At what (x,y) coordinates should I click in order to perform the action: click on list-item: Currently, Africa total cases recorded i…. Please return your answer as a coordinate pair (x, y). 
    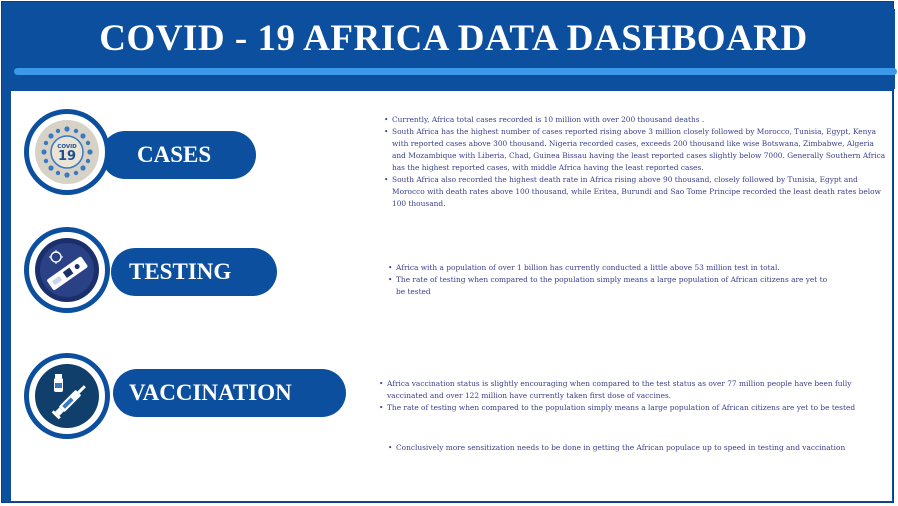
    Looking at the image, I should click on (635, 120).